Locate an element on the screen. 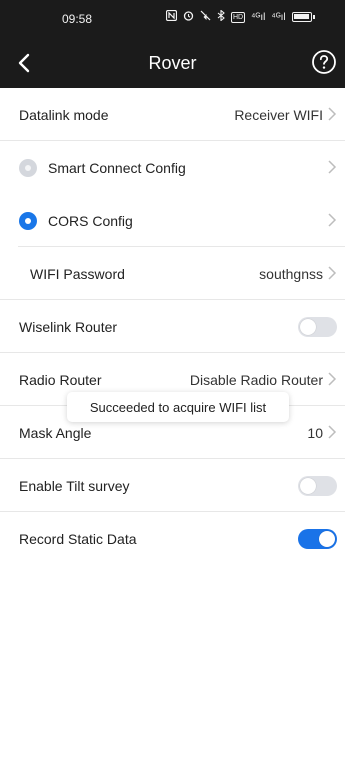 Image resolution: width=345 pixels, height=763 pixels. radio-router-label: Radio Router is located at coordinates (60, 379).